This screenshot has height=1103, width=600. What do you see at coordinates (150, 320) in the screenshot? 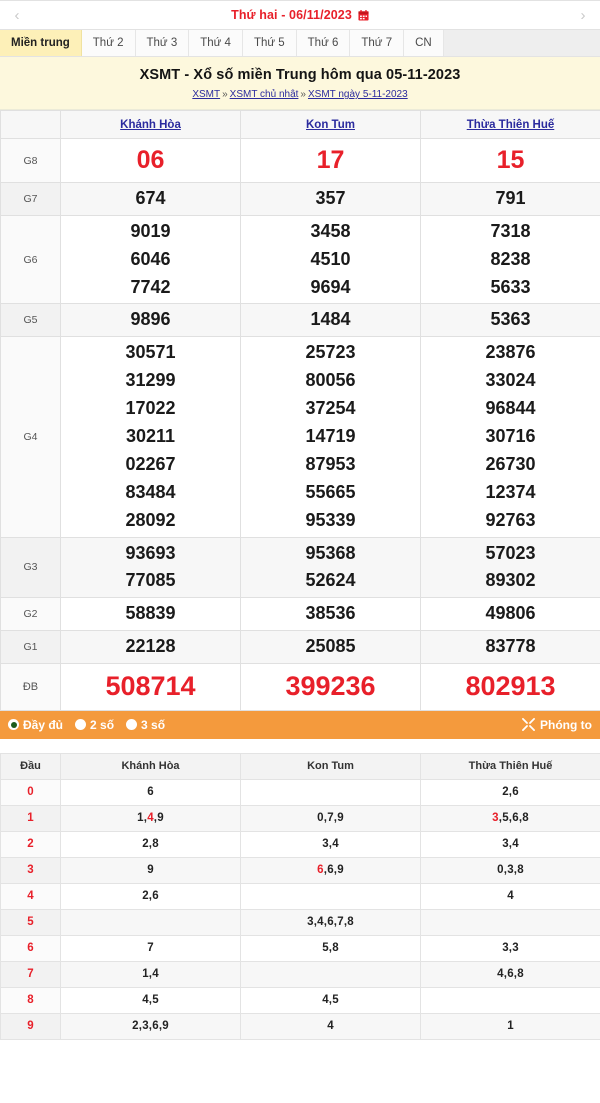
I see `result-cell-g5-0: 9896` at bounding box center [150, 320].